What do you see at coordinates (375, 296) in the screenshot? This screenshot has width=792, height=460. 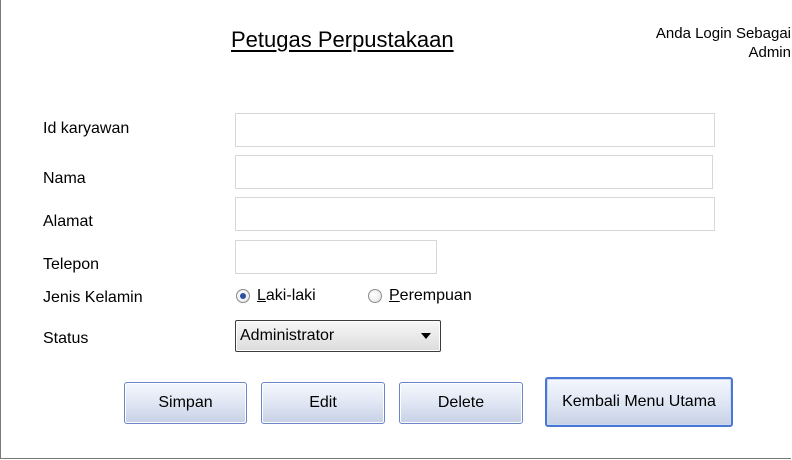 I see `radio-unchecked-icon` at bounding box center [375, 296].